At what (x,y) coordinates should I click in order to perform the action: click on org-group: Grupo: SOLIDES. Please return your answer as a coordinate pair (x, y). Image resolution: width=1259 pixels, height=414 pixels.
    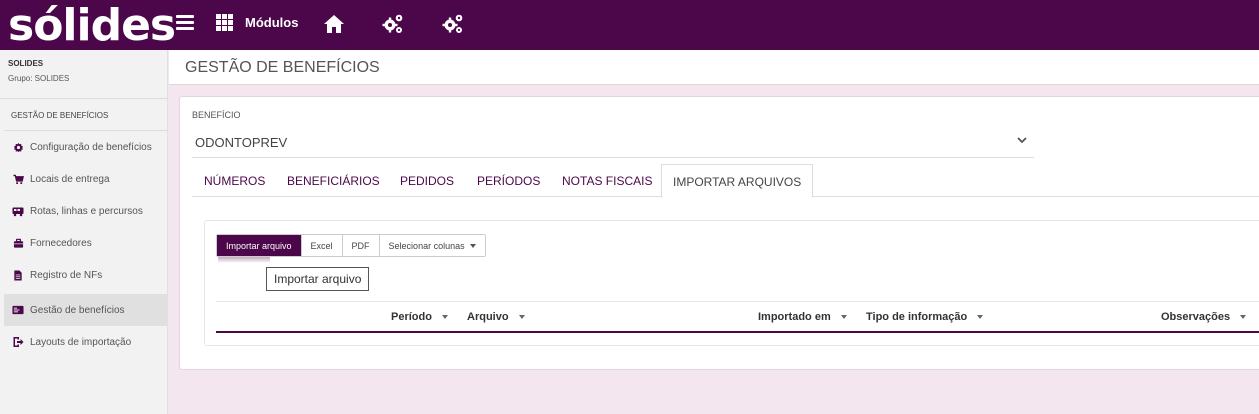
    Looking at the image, I should click on (39, 78).